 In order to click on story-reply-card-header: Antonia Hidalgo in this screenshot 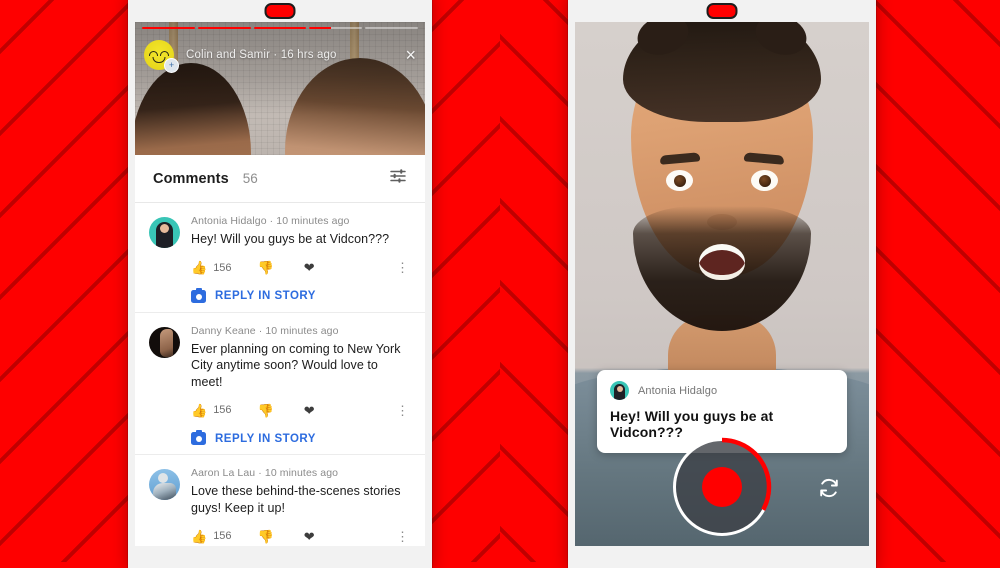, I will do `click(722, 390)`.